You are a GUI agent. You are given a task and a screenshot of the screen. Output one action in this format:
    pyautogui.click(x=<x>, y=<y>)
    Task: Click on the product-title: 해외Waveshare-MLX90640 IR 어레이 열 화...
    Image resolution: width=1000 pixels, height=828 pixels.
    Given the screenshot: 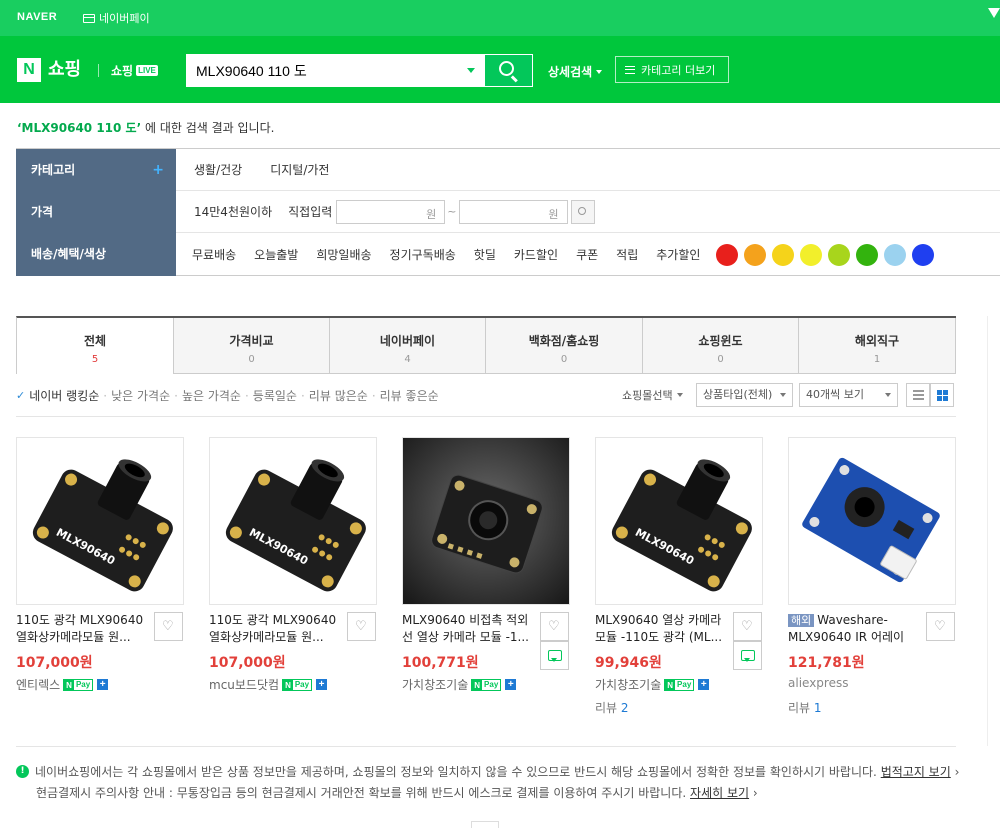 What is the action you would take?
    pyautogui.click(x=852, y=629)
    